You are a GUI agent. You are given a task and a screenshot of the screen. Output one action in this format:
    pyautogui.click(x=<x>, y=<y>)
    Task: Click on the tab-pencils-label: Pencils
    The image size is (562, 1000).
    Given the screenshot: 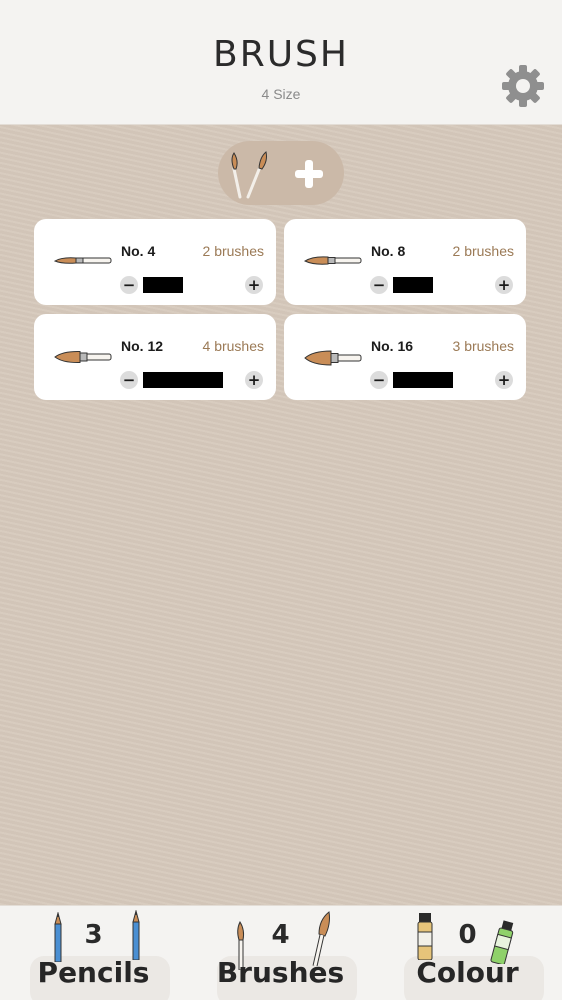 What is the action you would take?
    pyautogui.click(x=93, y=972)
    